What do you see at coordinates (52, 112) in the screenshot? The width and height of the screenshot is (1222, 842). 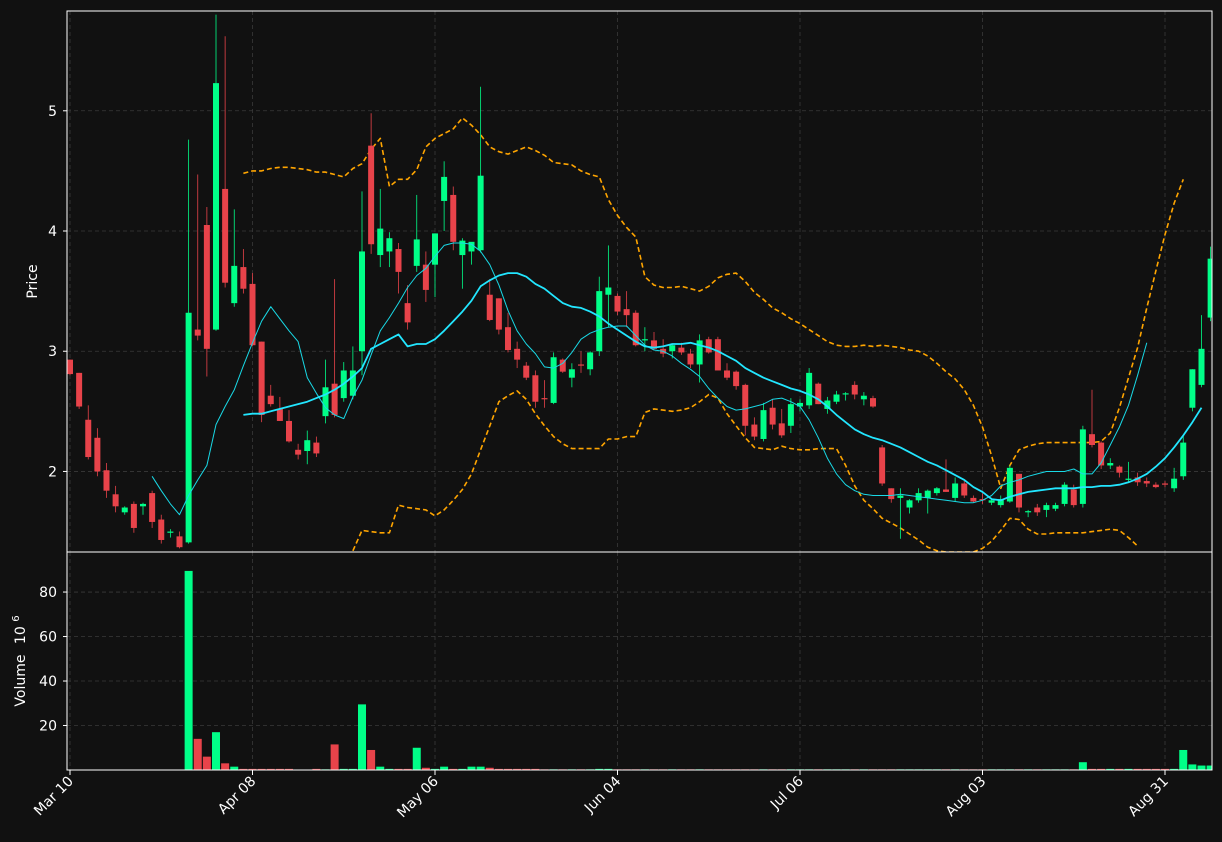 I see `price-tick-label: 5` at bounding box center [52, 112].